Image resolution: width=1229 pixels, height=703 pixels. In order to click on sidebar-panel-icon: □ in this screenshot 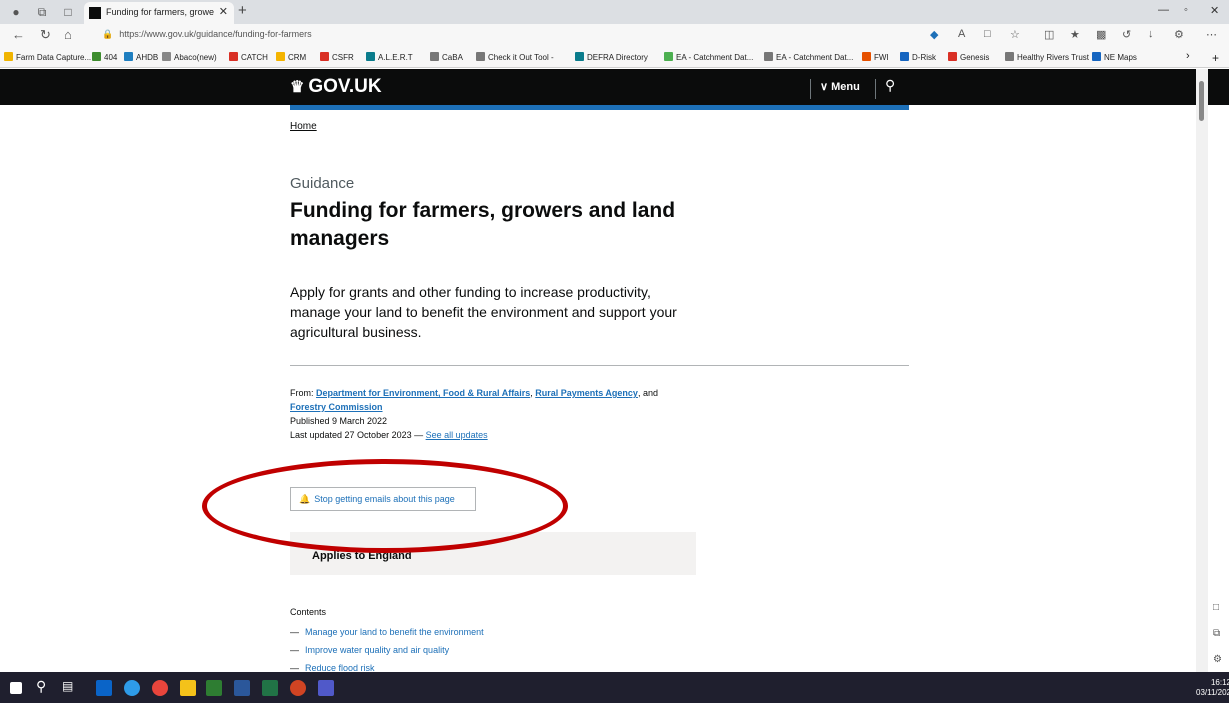, I will do `click(1216, 607)`.